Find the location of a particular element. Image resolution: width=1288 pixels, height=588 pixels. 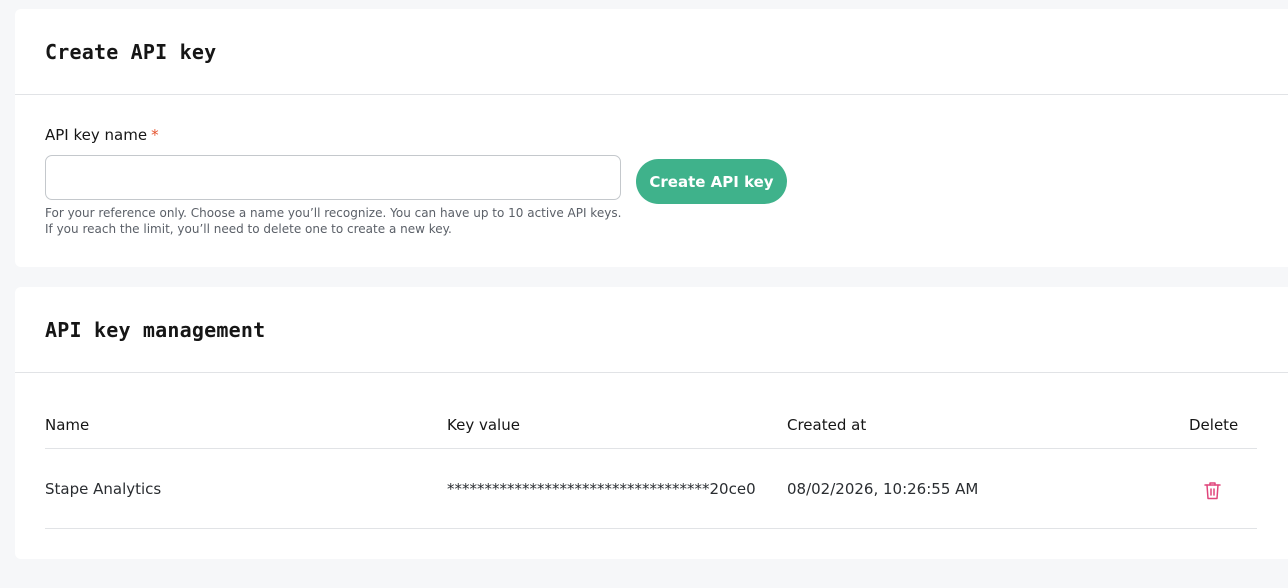

create-card-divider is located at coordinates (651, 94).